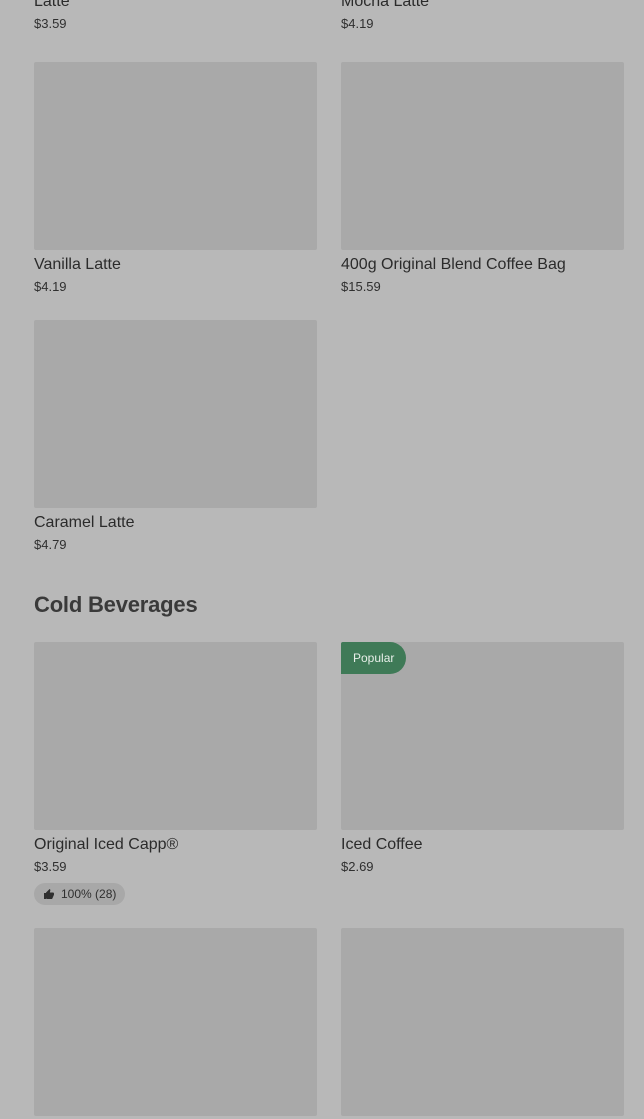 This screenshot has height=1119, width=644. Describe the element at coordinates (385, 5) in the screenshot. I see `item-name: Mocha Latte` at that location.